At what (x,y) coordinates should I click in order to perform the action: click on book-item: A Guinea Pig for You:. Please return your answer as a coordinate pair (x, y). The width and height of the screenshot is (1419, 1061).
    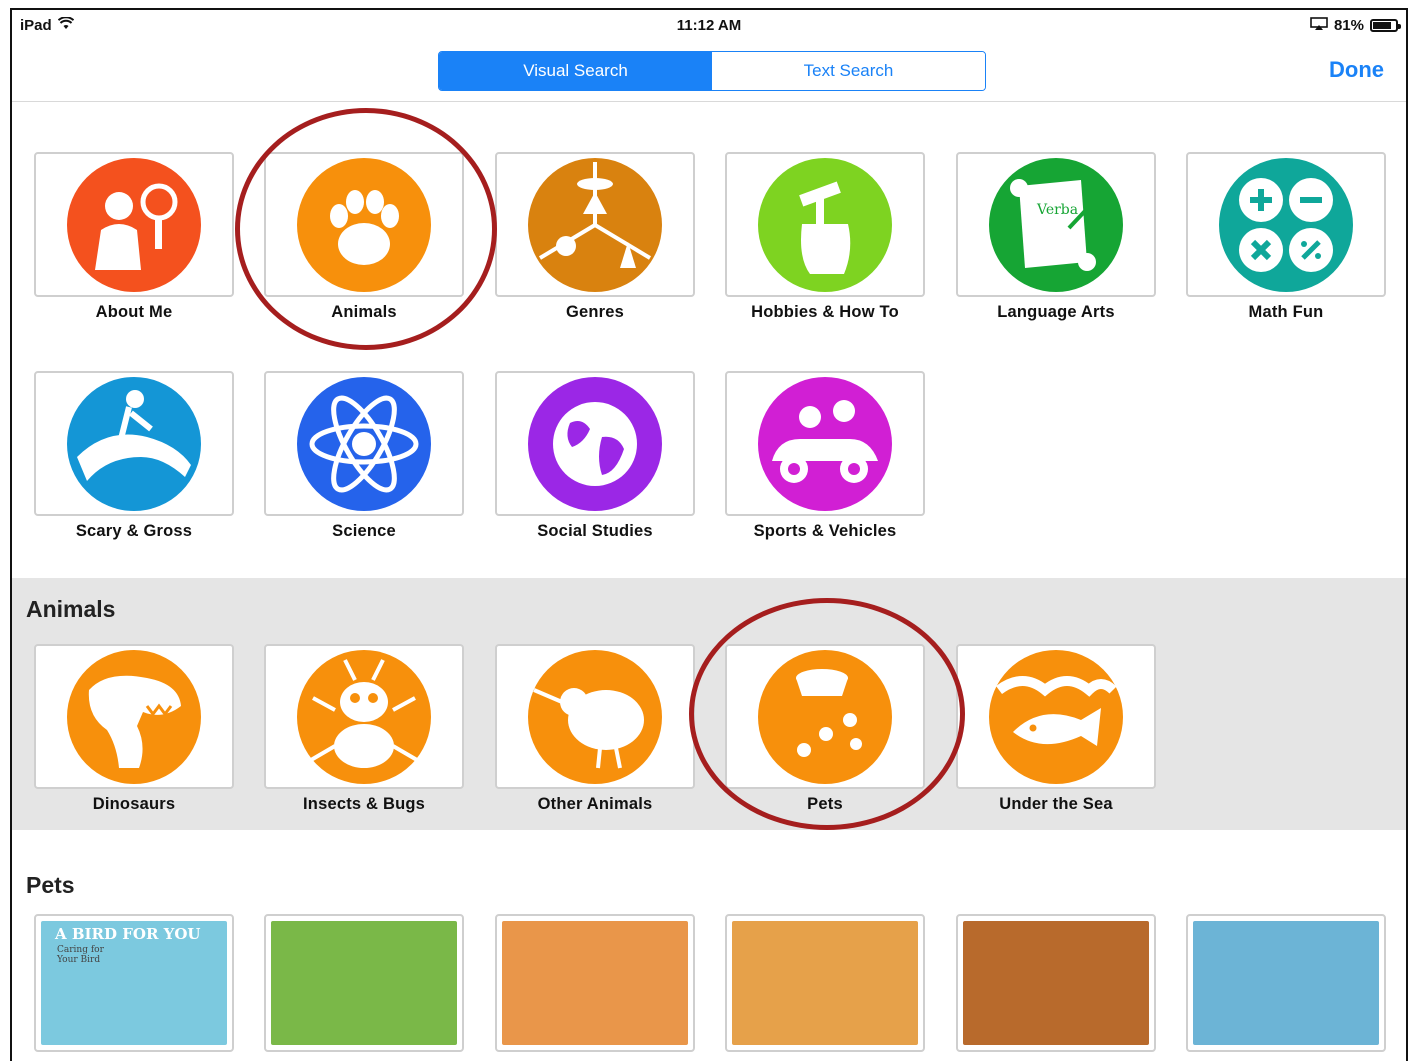
    Looking at the image, I should click on (1286, 987).